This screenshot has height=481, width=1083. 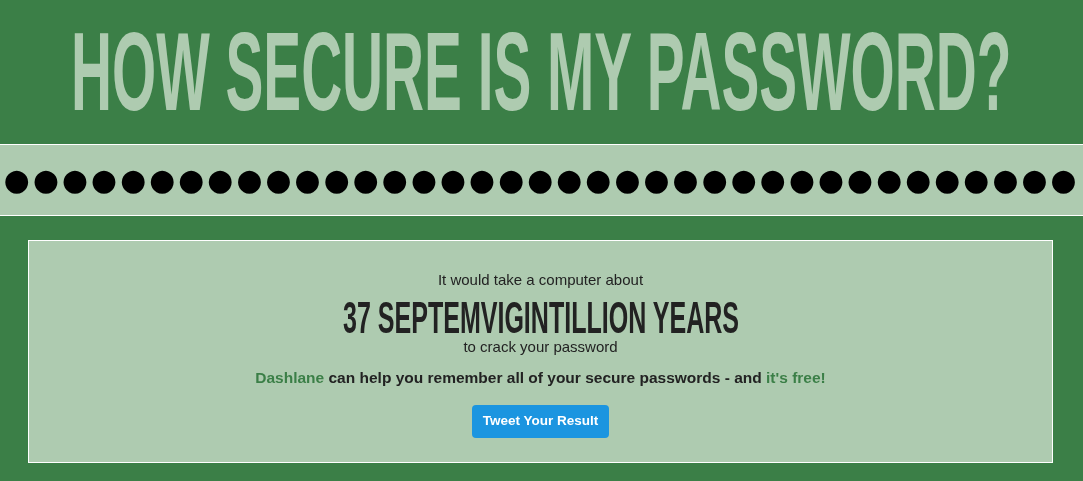 What do you see at coordinates (540, 421) in the screenshot?
I see `tweet-button: Tweet Your Result` at bounding box center [540, 421].